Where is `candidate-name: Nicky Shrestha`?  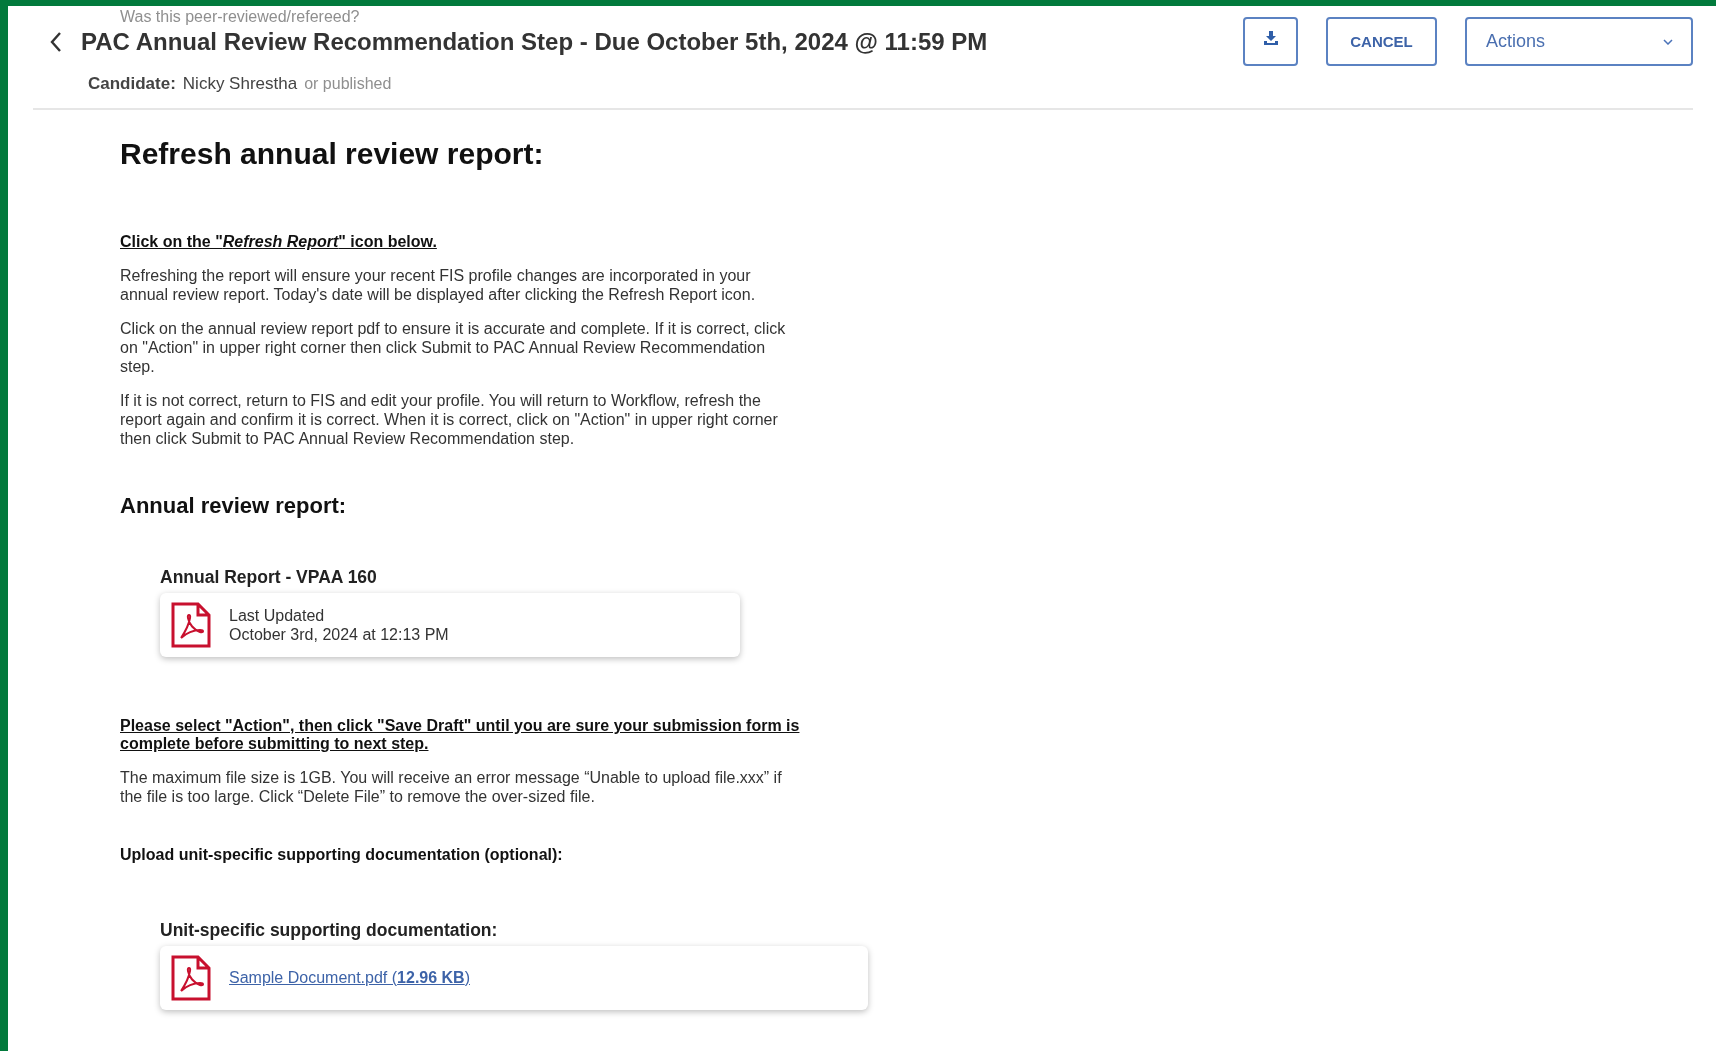 candidate-name: Nicky Shrestha is located at coordinates (240, 84).